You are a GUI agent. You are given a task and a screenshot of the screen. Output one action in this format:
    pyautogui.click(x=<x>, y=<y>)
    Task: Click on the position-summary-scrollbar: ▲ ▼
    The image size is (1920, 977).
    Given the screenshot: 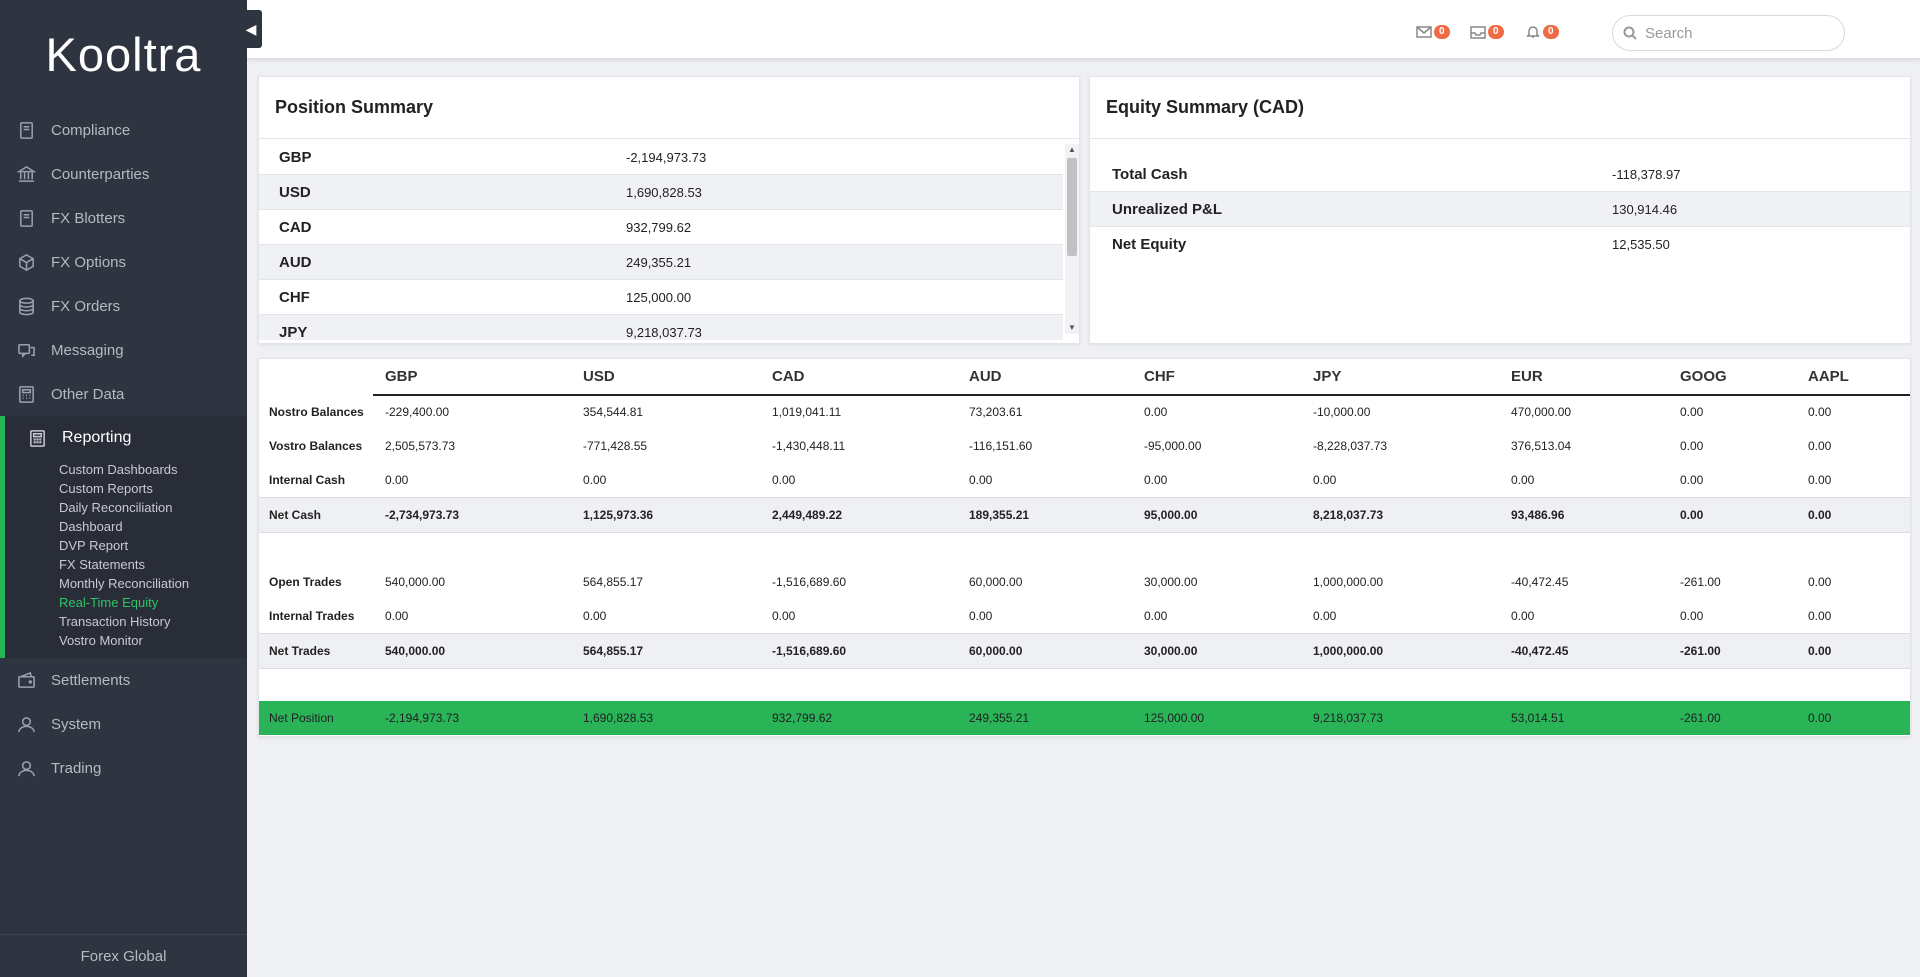 What is the action you would take?
    pyautogui.click(x=1072, y=239)
    